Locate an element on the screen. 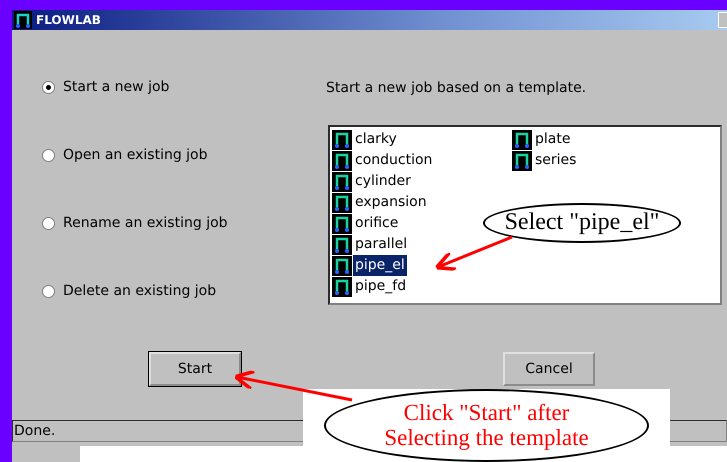 The height and width of the screenshot is (462, 727). window-title: FLOWLAB is located at coordinates (68, 20).